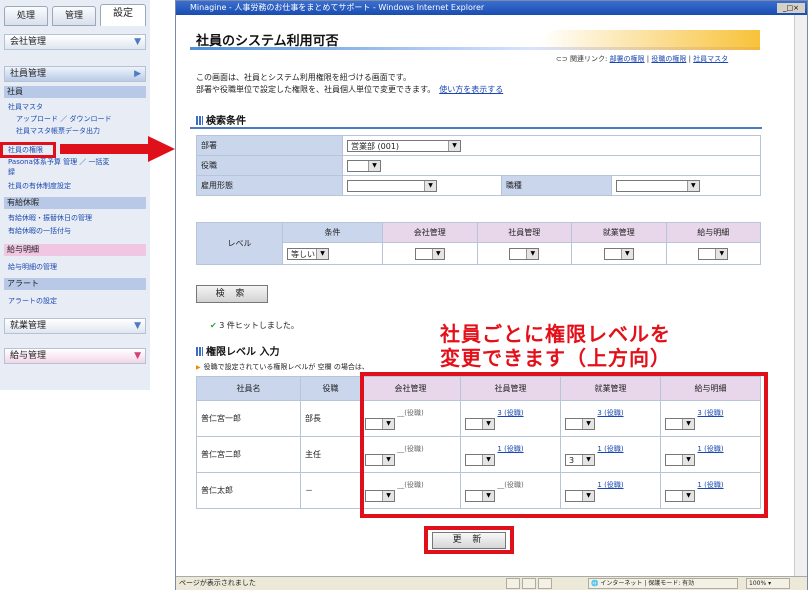  I want to click on employee-post: 主任, so click(330, 454).